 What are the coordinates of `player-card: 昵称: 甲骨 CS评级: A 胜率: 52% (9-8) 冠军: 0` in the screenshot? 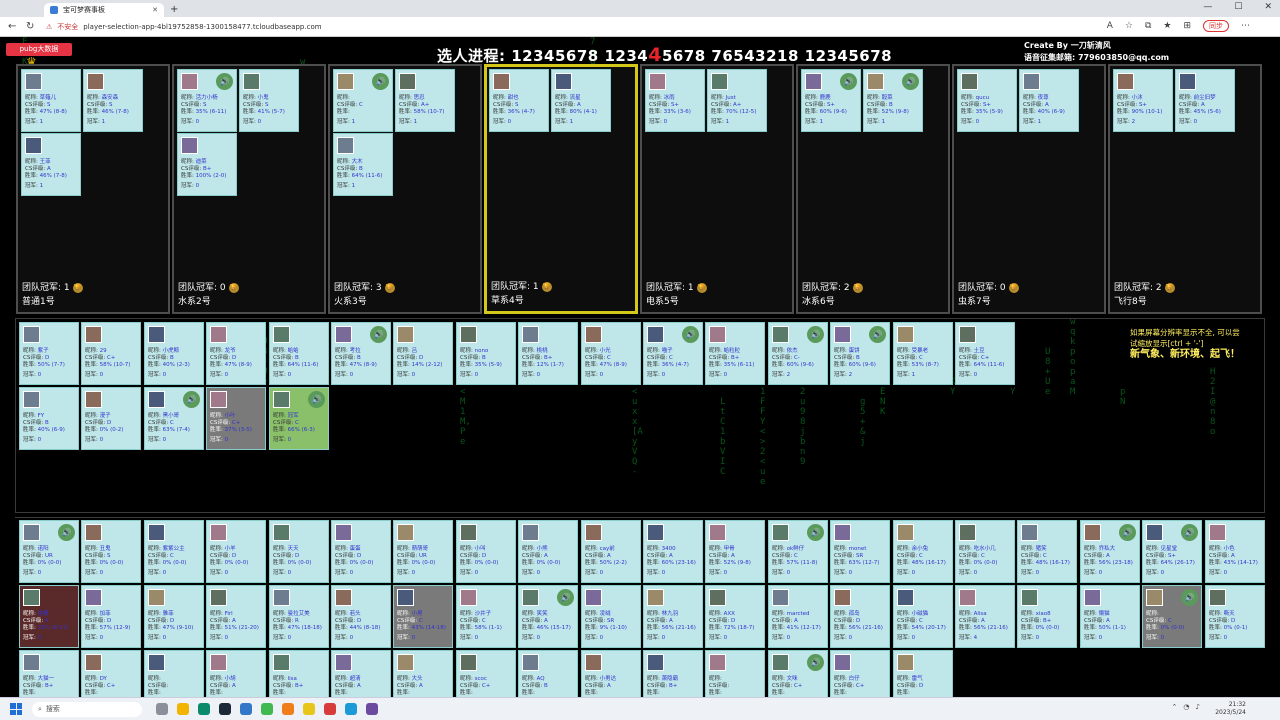 It's located at (735, 551).